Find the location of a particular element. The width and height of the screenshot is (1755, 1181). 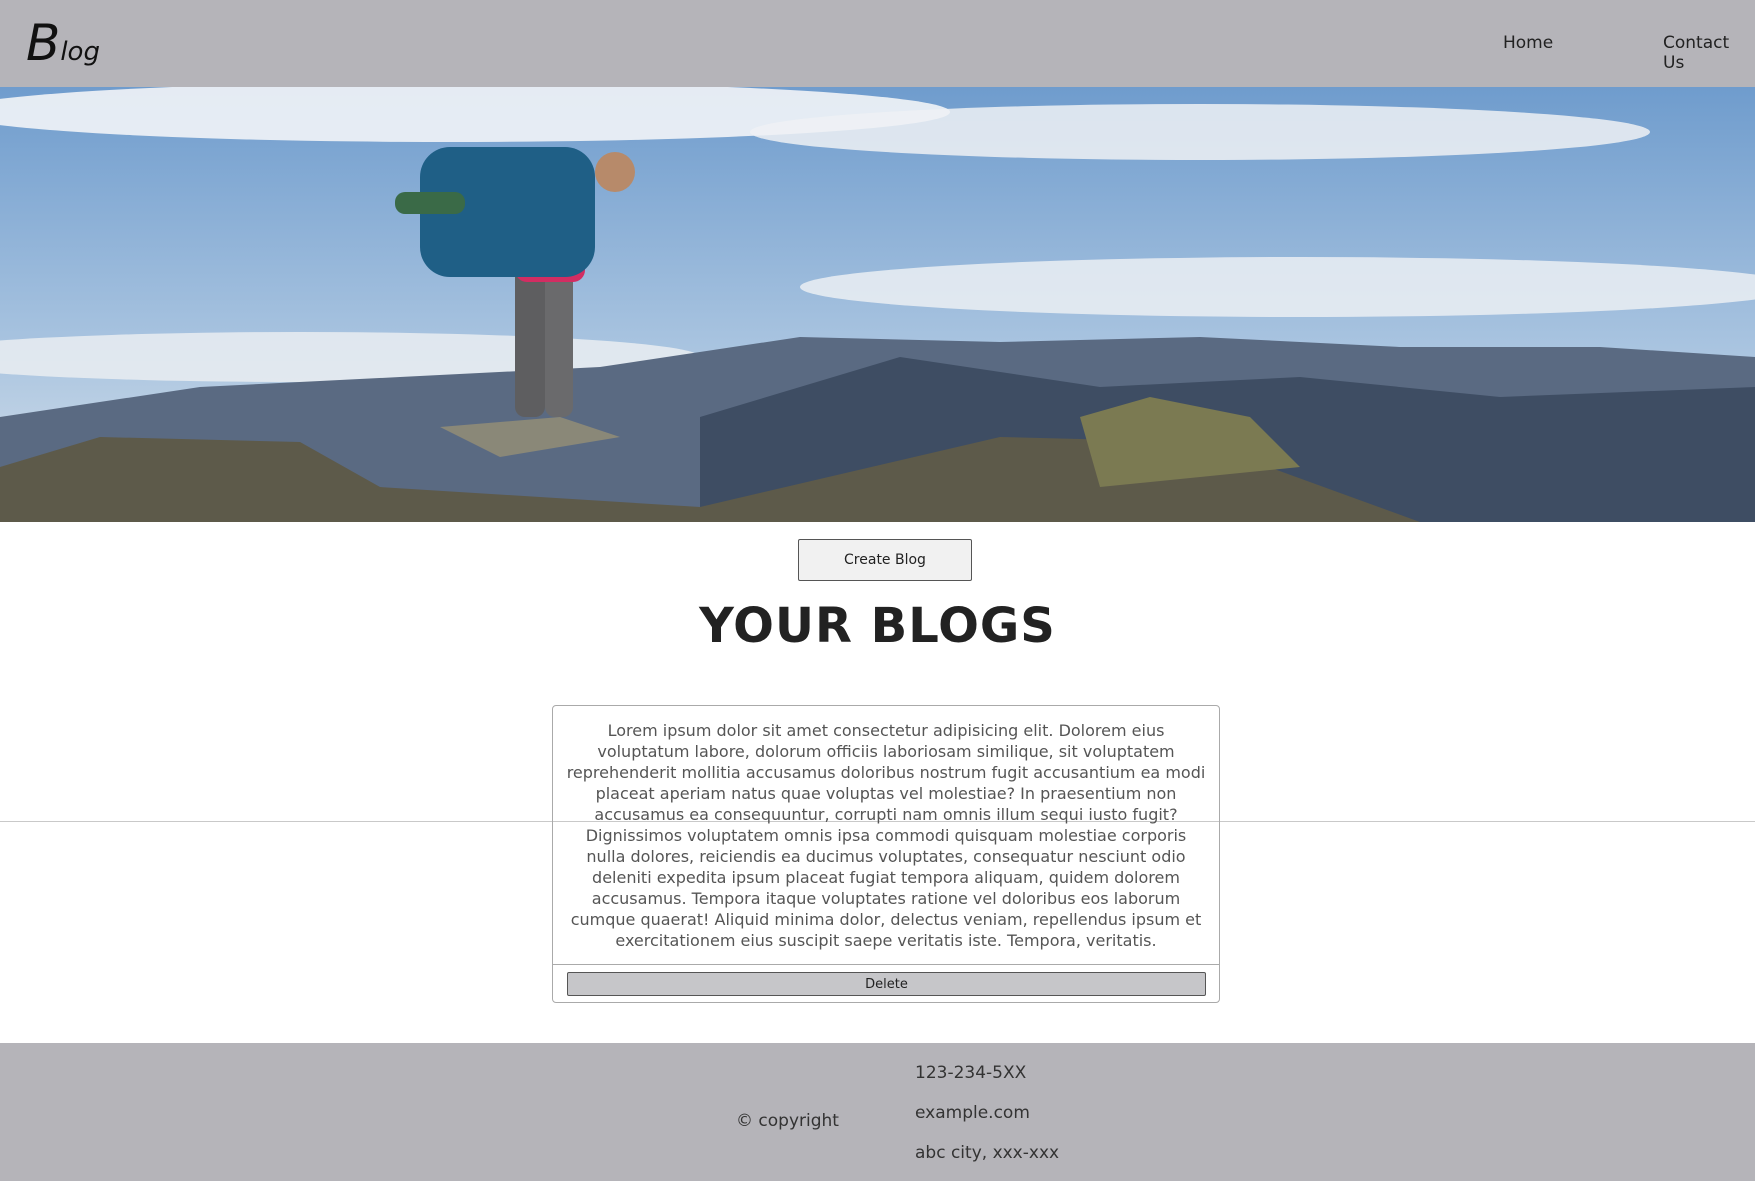

logo-rest: log is located at coordinates (80, 52).